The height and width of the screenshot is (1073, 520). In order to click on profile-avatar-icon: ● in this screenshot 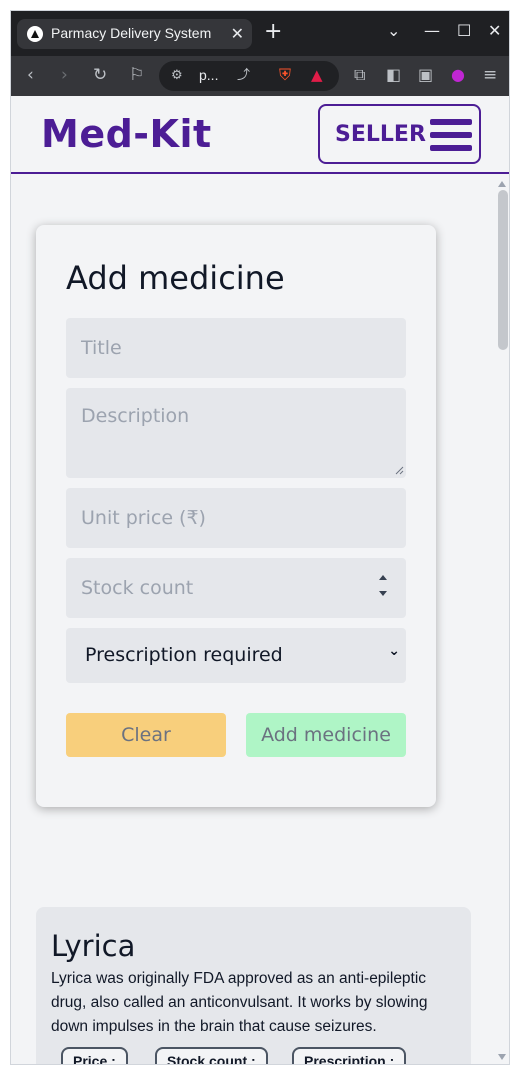, I will do `click(458, 75)`.